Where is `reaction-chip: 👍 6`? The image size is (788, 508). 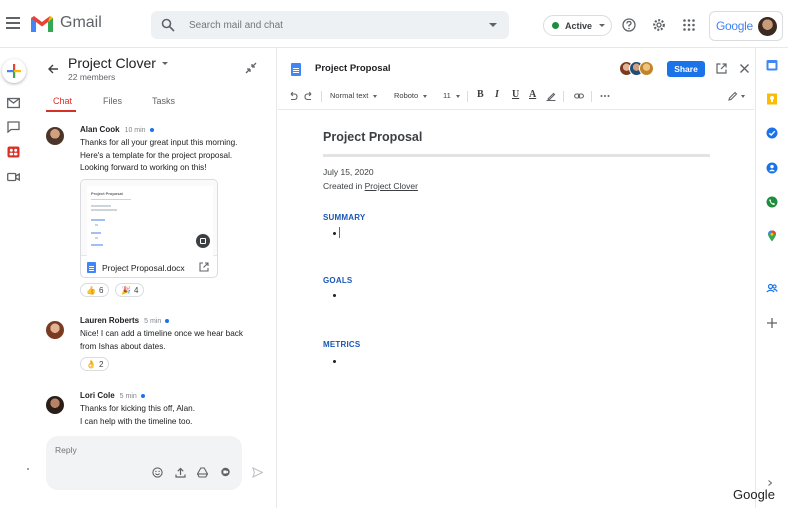
reaction-chip: 👍 6 is located at coordinates (95, 290).